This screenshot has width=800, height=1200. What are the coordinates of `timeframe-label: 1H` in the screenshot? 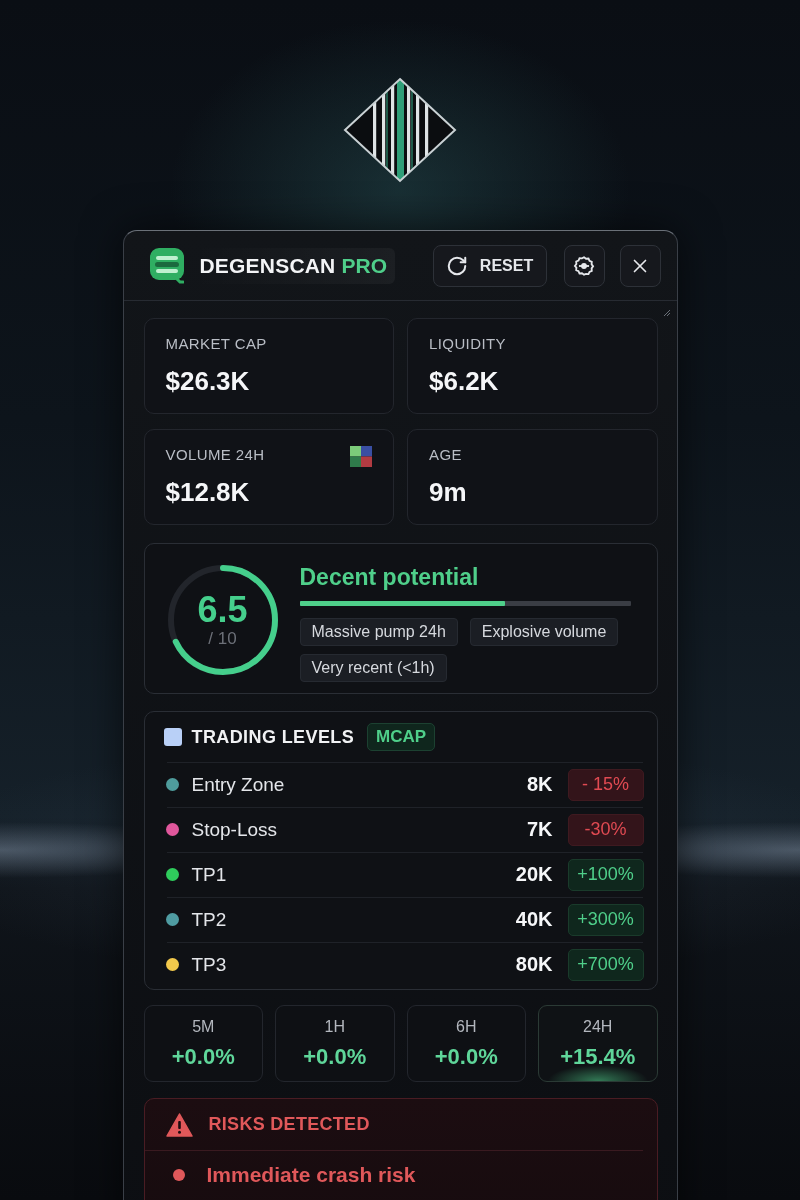 It's located at (334, 1026).